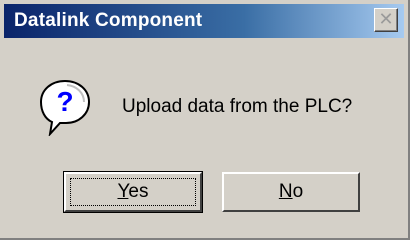 The image size is (412, 242). I want to click on window-title: Datalink Component, so click(108, 20).